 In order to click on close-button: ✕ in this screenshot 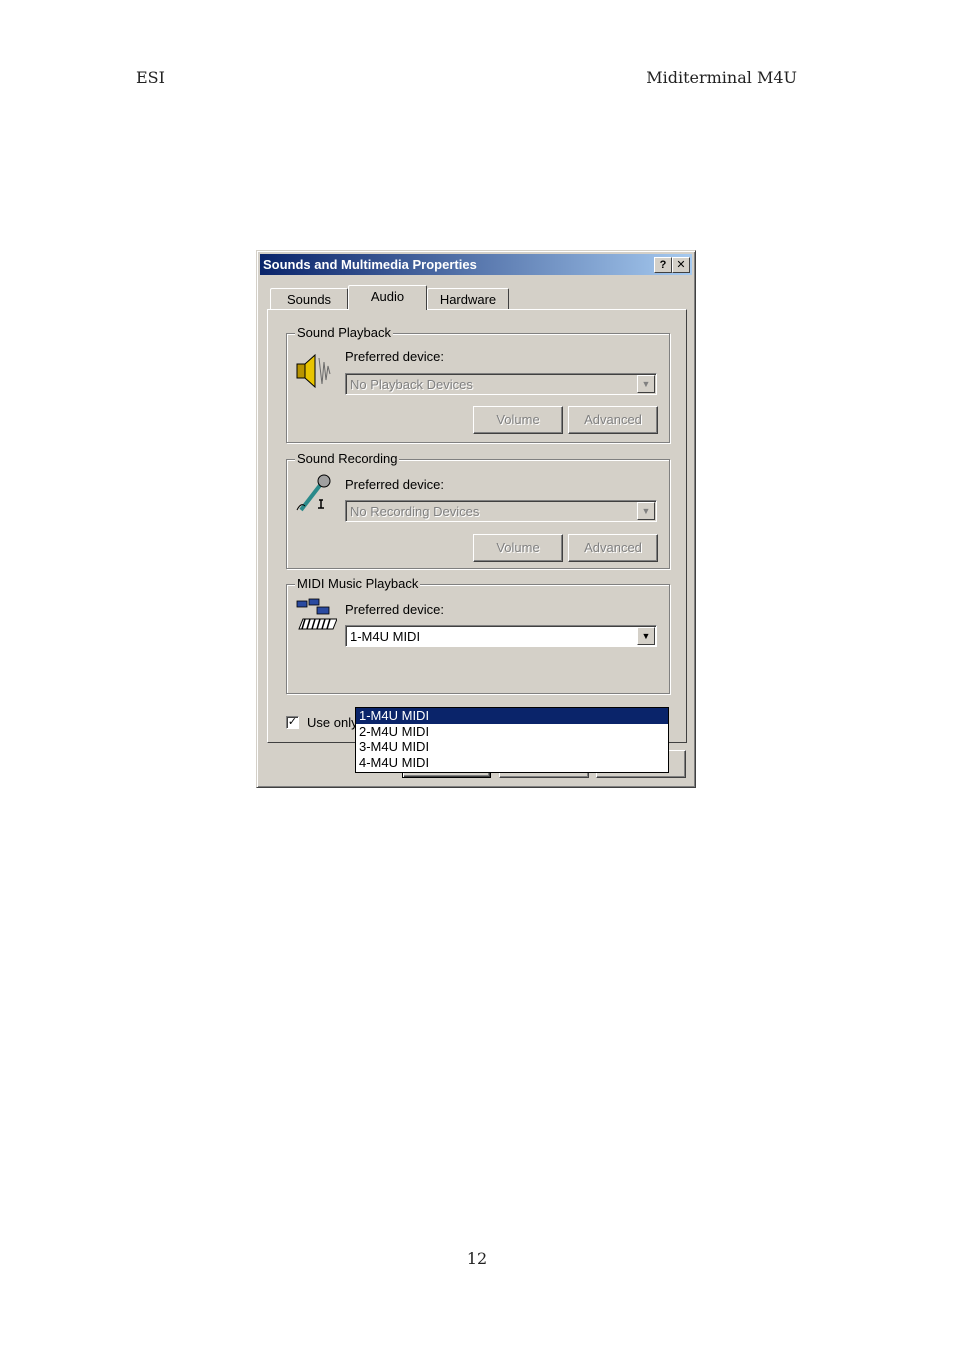, I will do `click(681, 265)`.